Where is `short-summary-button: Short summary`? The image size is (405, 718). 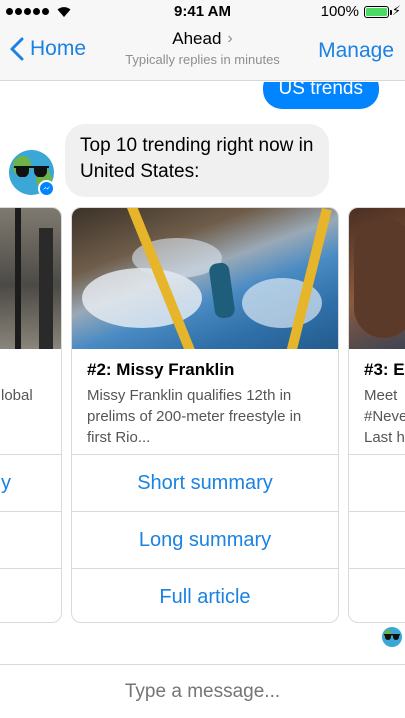
short-summary-button: Short summary is located at coordinates (205, 482).